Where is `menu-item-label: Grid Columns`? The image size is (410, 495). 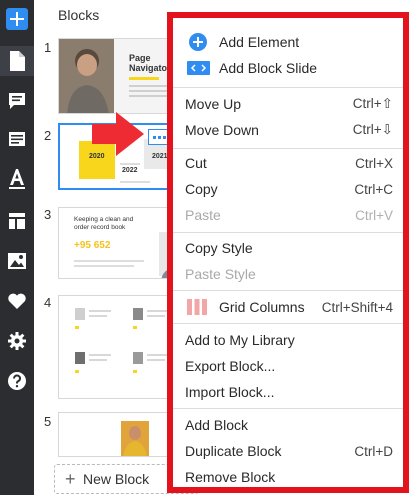
menu-item-label: Grid Columns is located at coordinates (262, 307).